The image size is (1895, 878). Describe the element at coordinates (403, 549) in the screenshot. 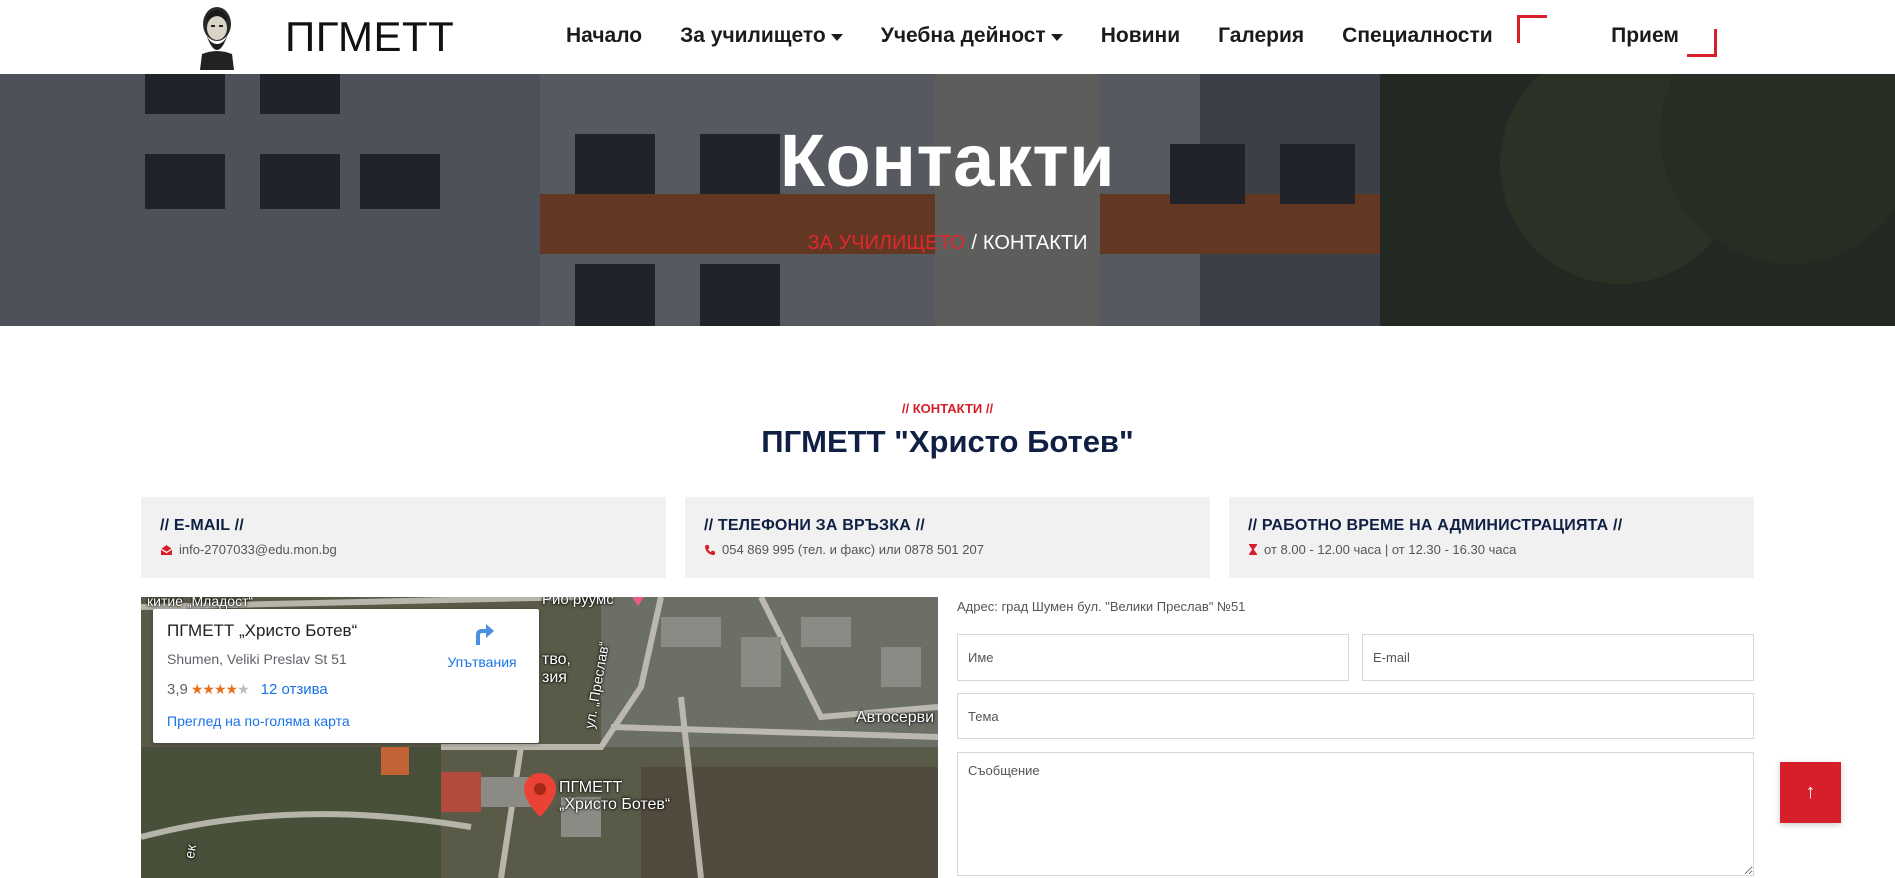

I see `card-content: info-2707033@edu.mon.bg` at that location.